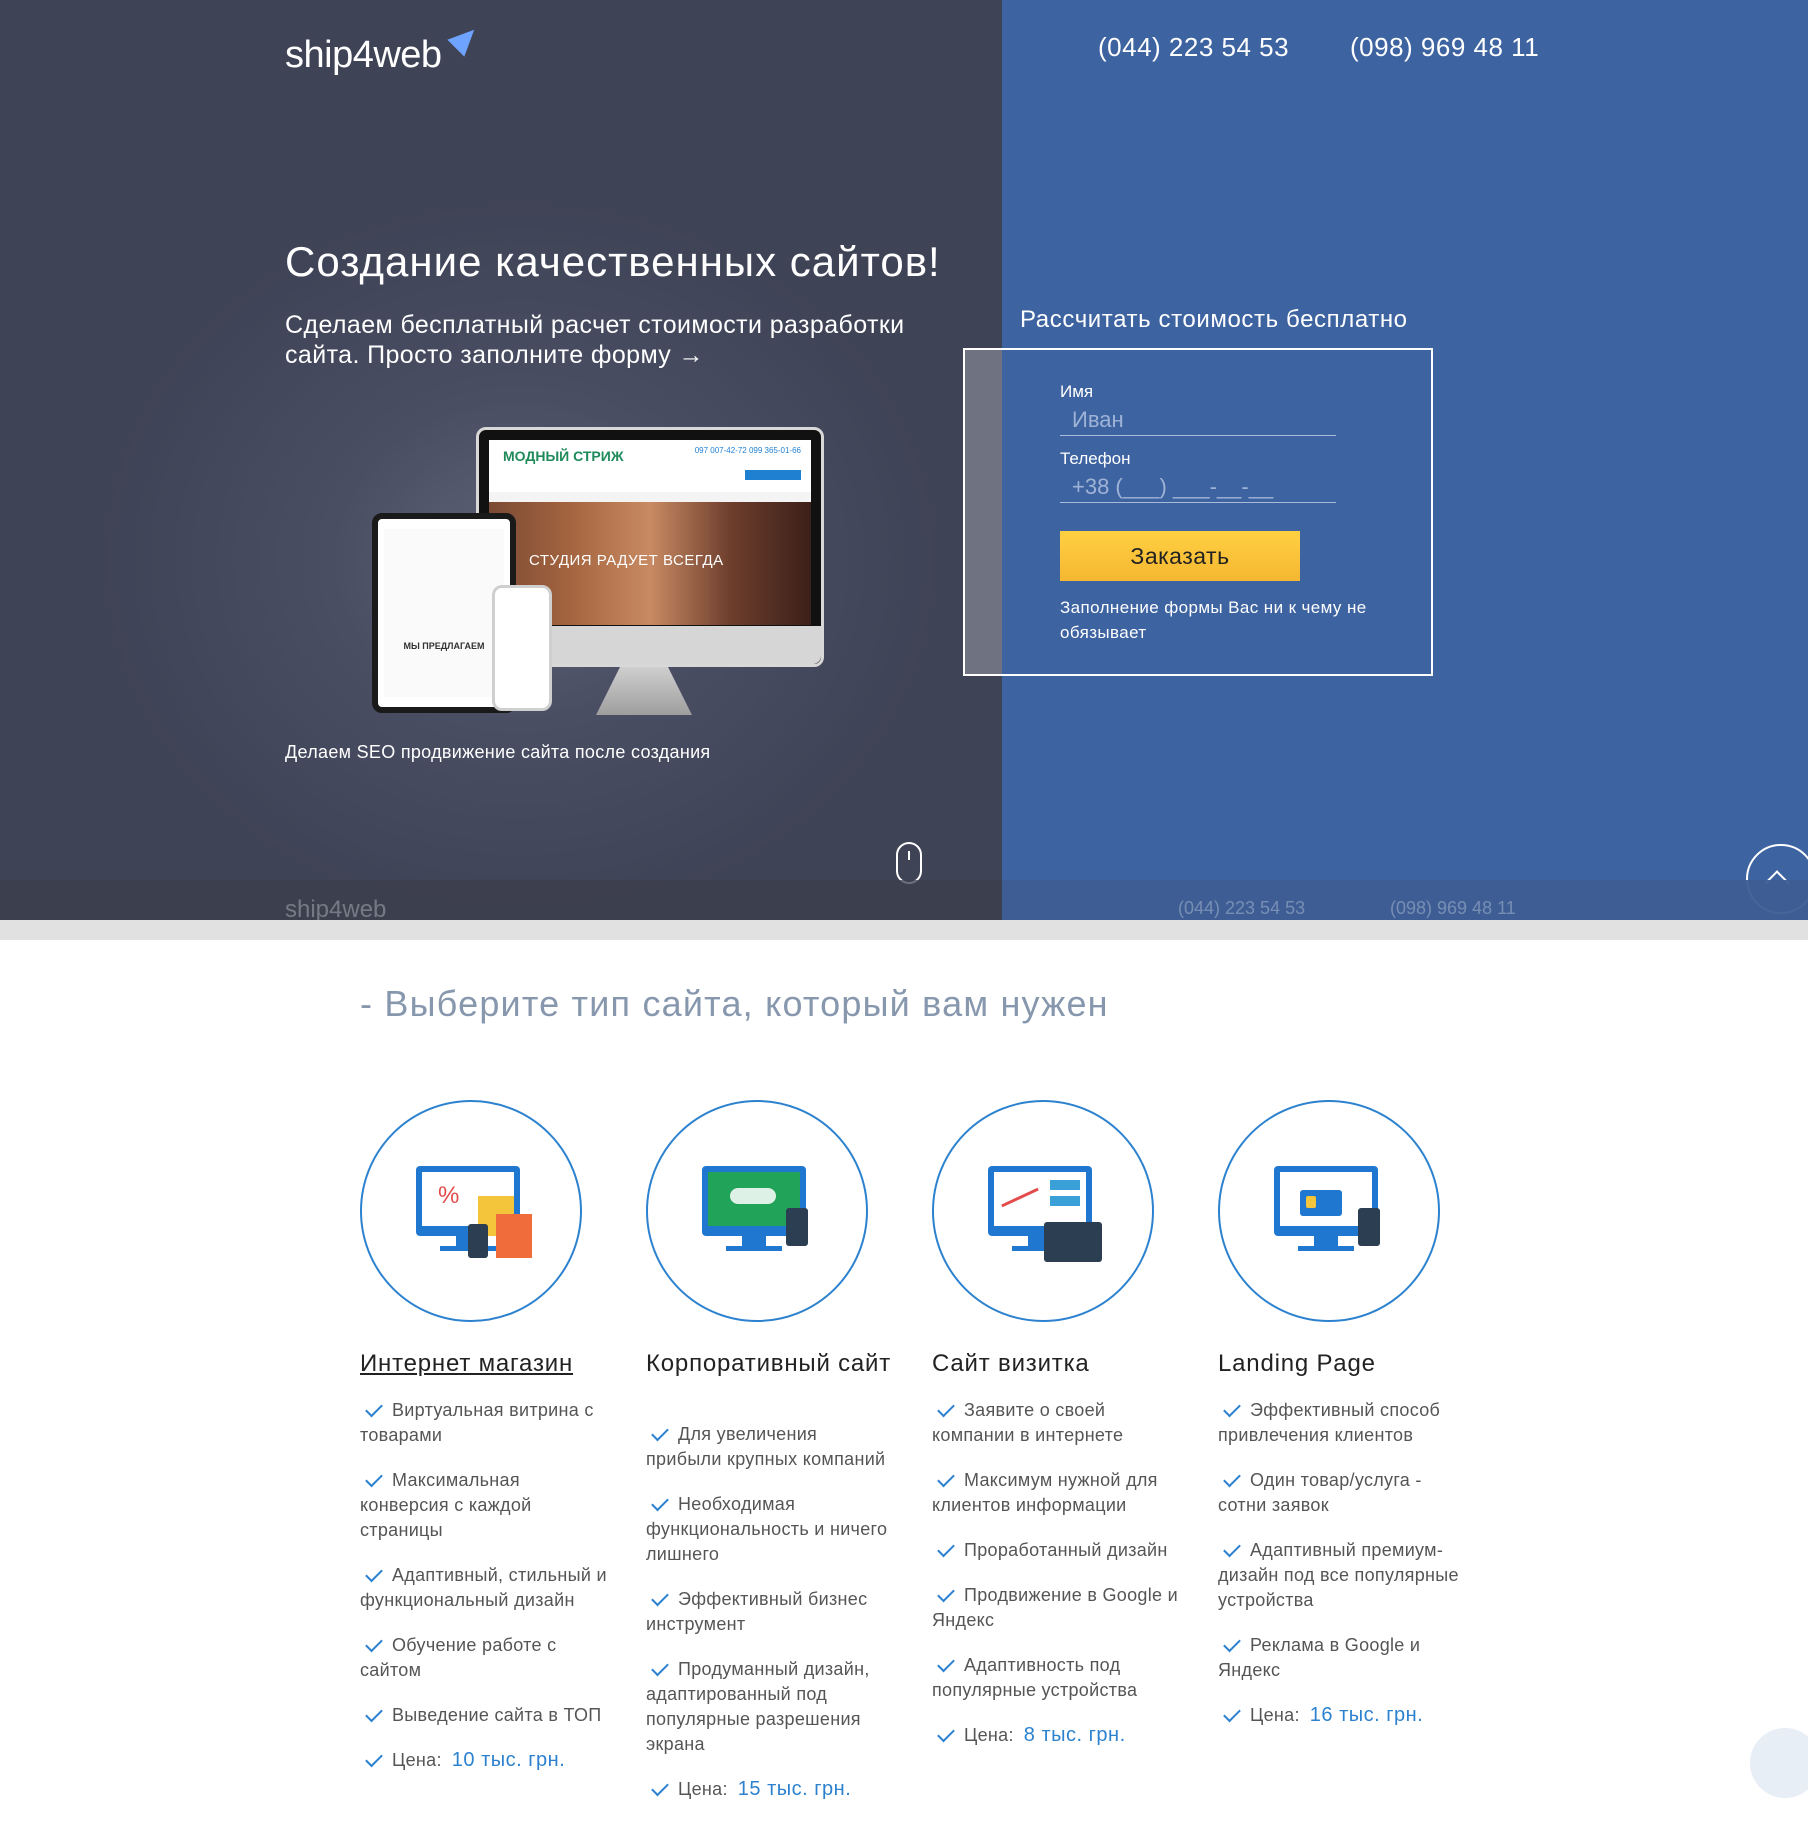 The width and height of the screenshot is (1808, 1826). What do you see at coordinates (1444, 47) in the screenshot?
I see `header-phone-2: (098) 969 48 11` at bounding box center [1444, 47].